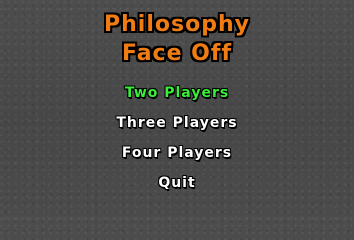 The image size is (354, 240). What do you see at coordinates (177, 93) in the screenshot?
I see `menu-item-two-players: Two Players` at bounding box center [177, 93].